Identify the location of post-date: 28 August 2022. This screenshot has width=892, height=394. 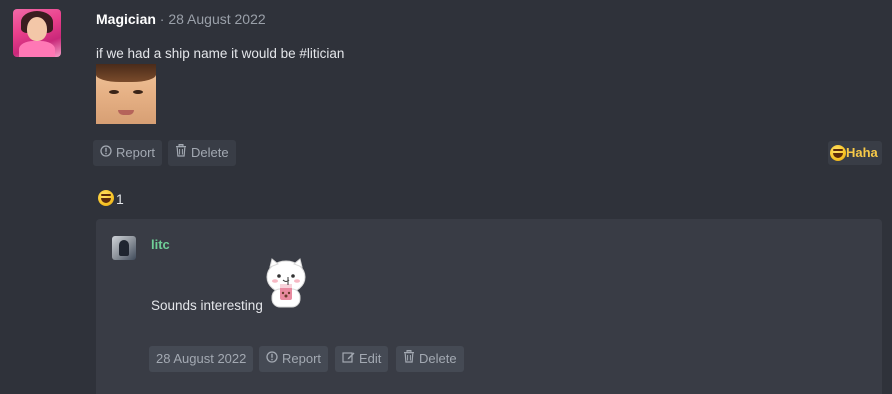
(216, 19).